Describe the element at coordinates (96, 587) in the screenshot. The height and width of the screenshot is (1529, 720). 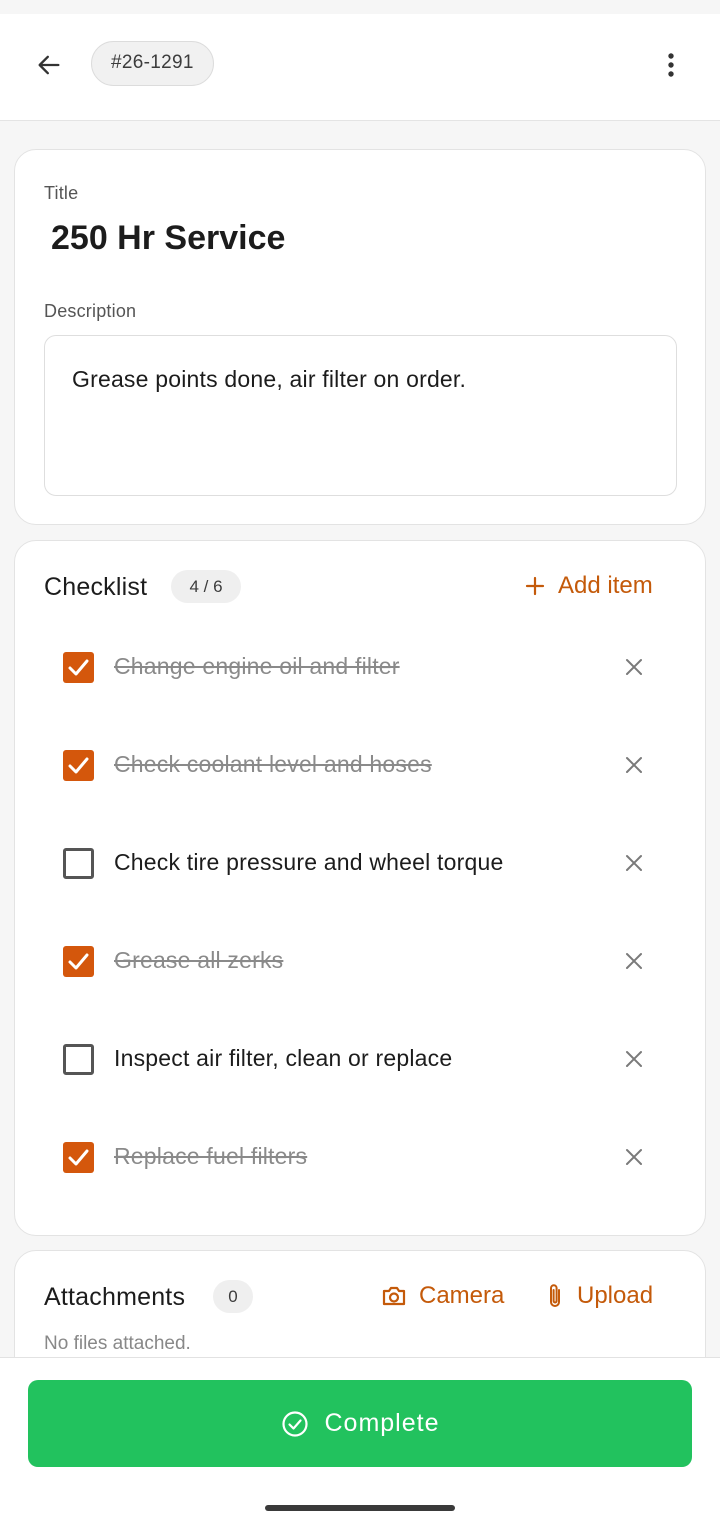
I see `checklist-heading: Checklist` at that location.